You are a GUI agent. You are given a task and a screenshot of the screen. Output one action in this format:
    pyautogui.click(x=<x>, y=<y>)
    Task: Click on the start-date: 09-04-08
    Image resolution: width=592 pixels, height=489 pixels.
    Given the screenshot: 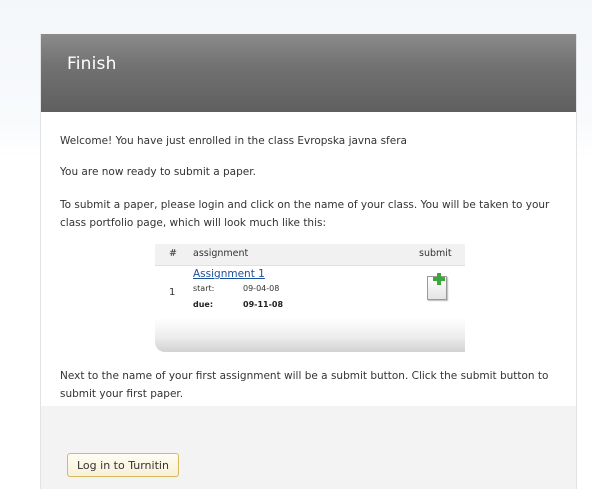 What is the action you would take?
    pyautogui.click(x=261, y=288)
    